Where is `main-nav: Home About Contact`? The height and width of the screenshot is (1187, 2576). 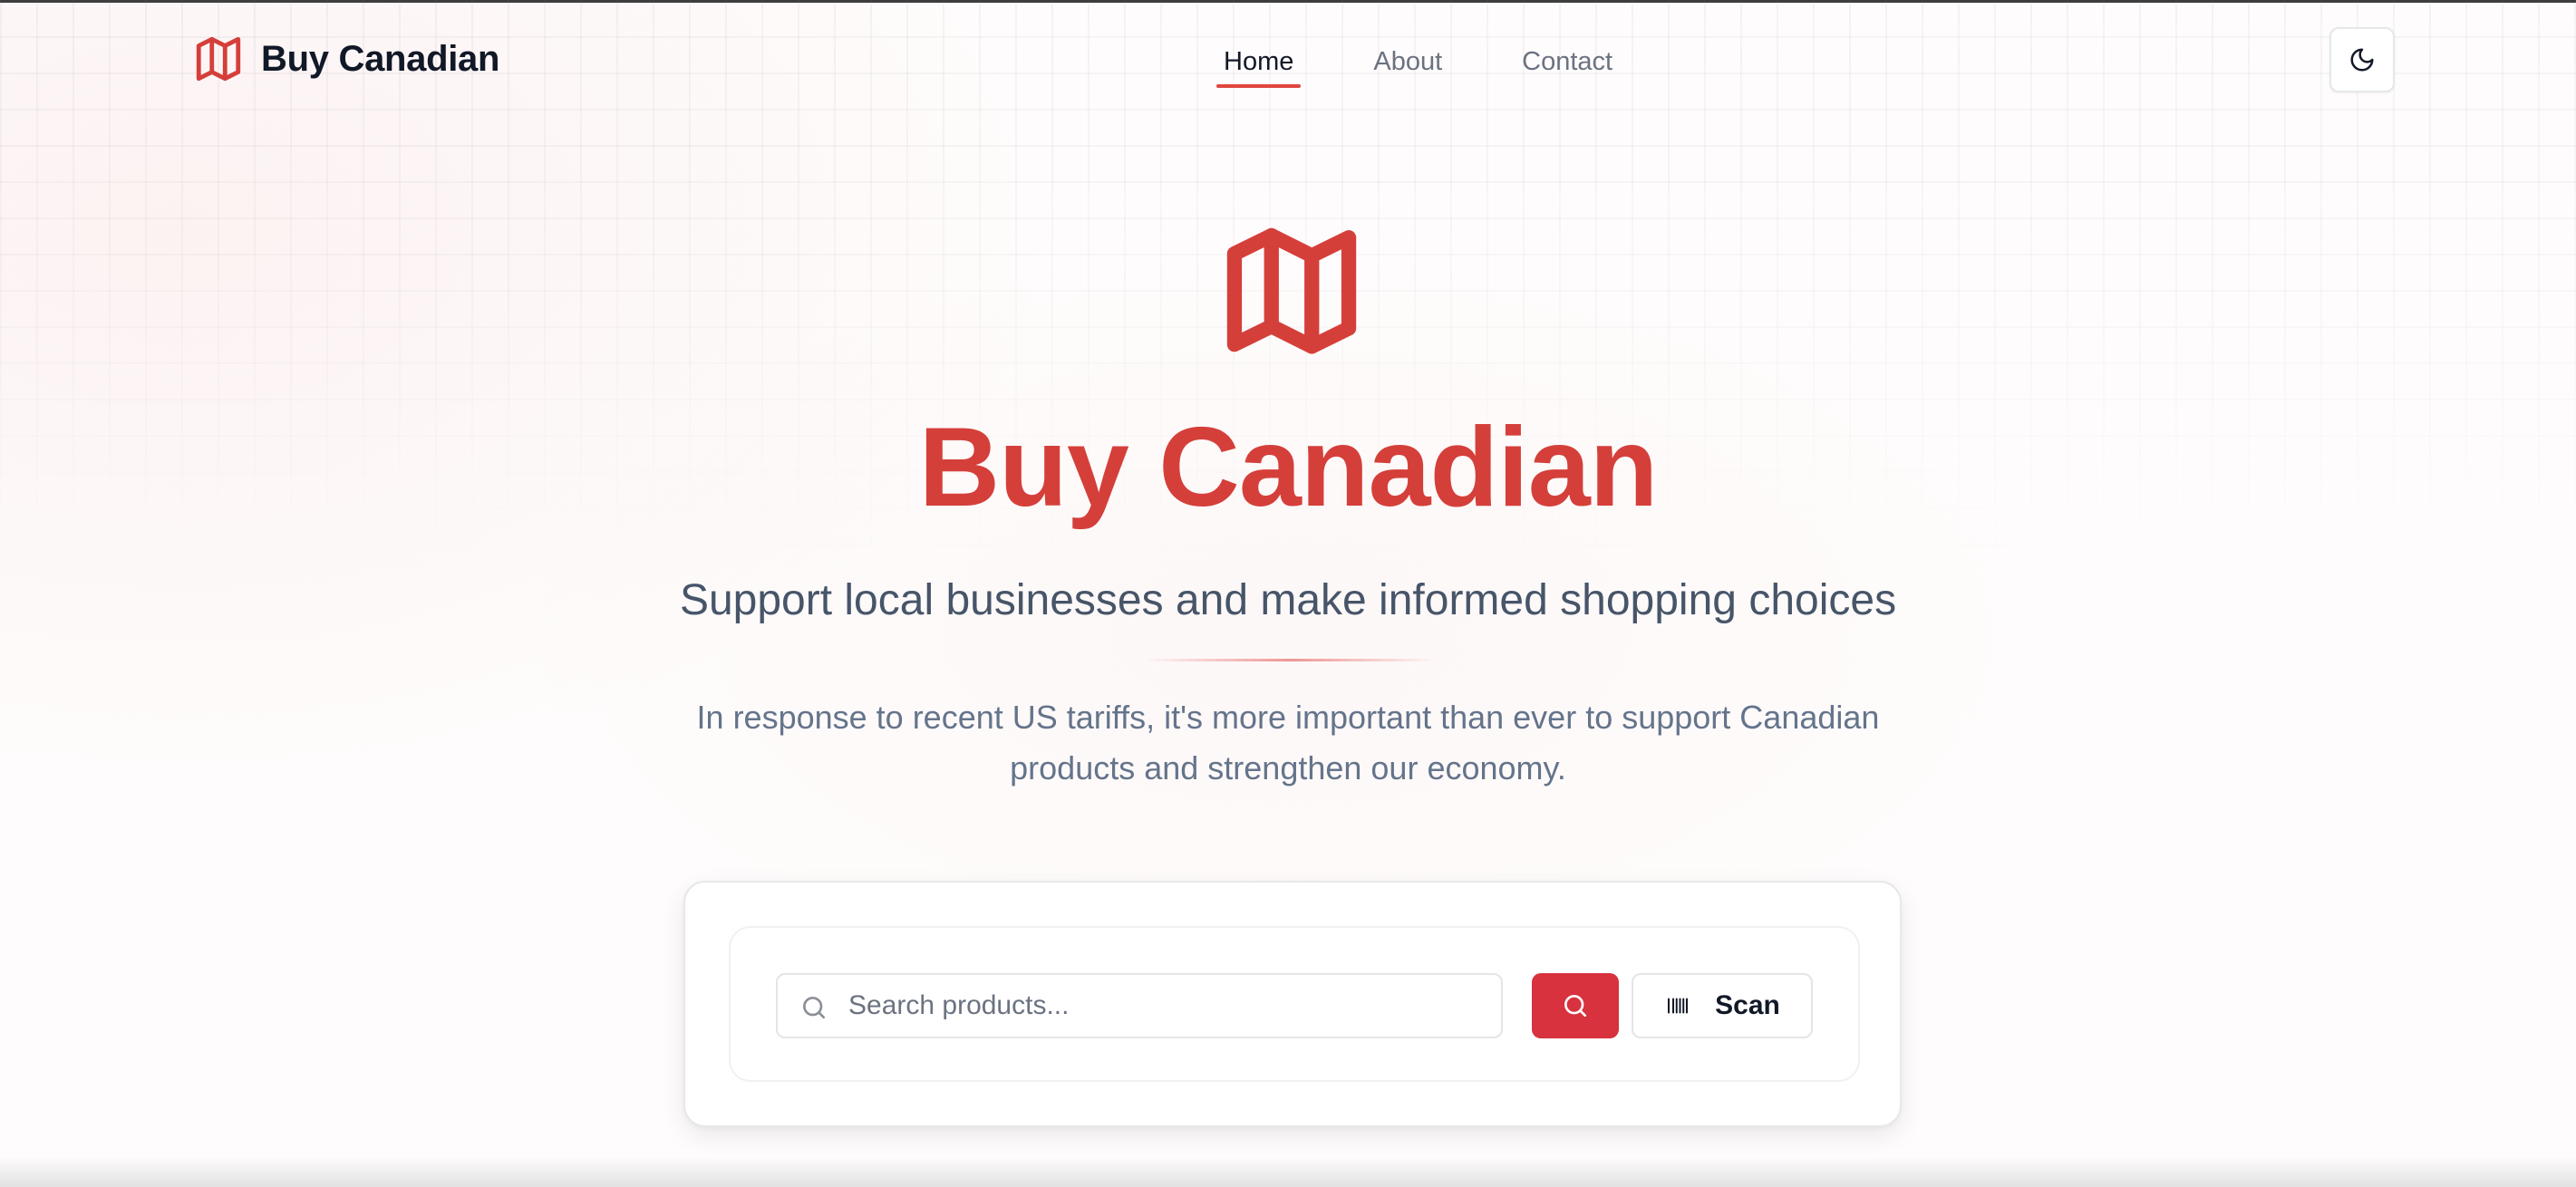
main-nav: Home About Contact is located at coordinates (1418, 63).